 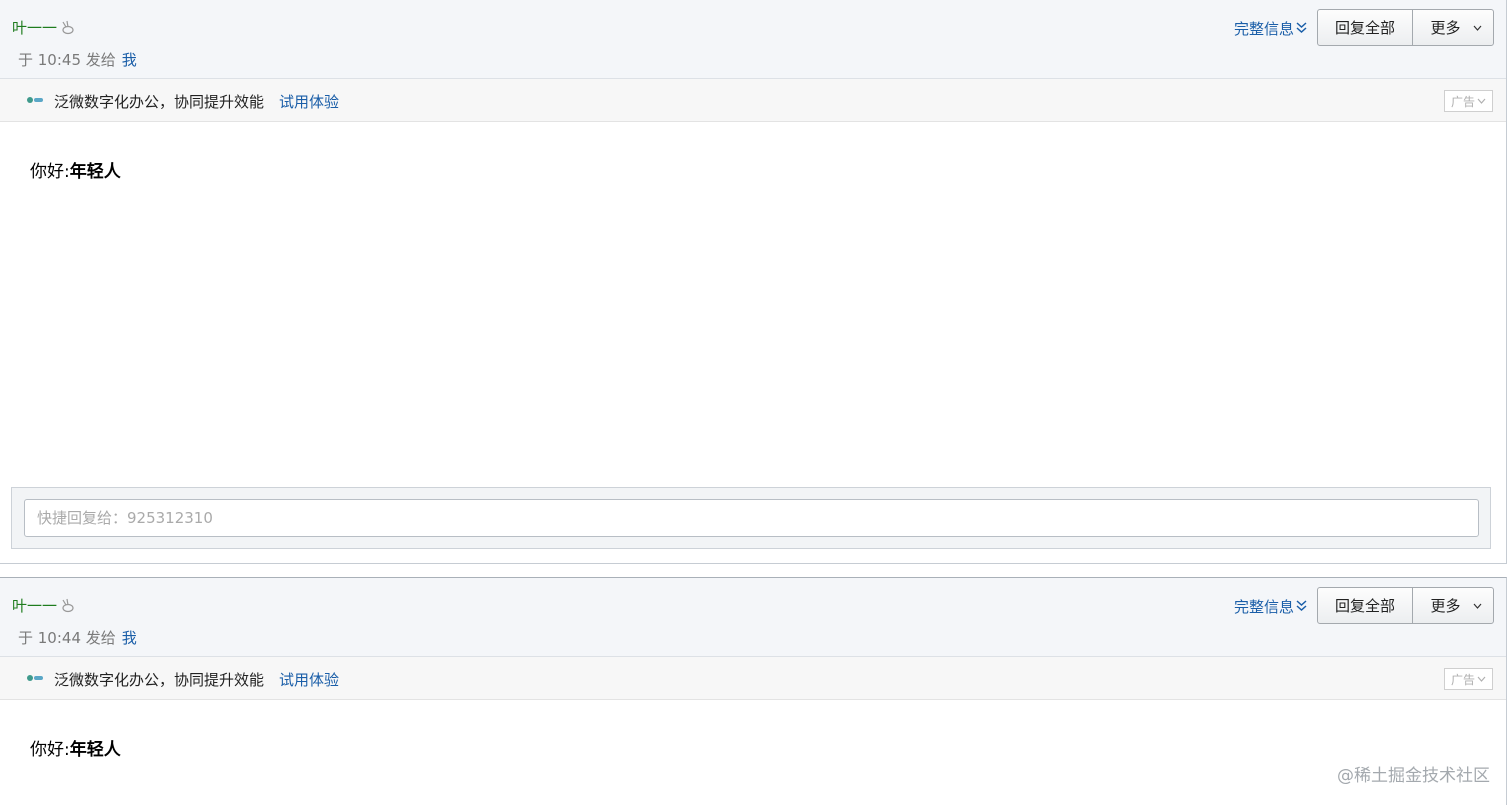 What do you see at coordinates (753, 617) in the screenshot?
I see `email-header: 叶一一 于 10:44 发给 我 完整信息 回复全部 更多` at bounding box center [753, 617].